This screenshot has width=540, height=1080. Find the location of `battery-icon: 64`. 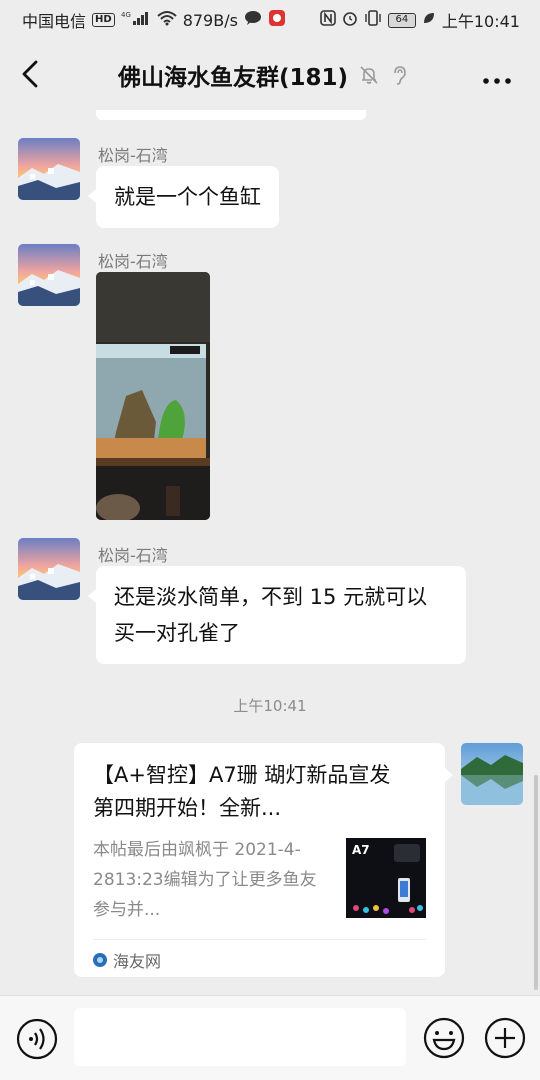

battery-icon: 64 is located at coordinates (401, 20).